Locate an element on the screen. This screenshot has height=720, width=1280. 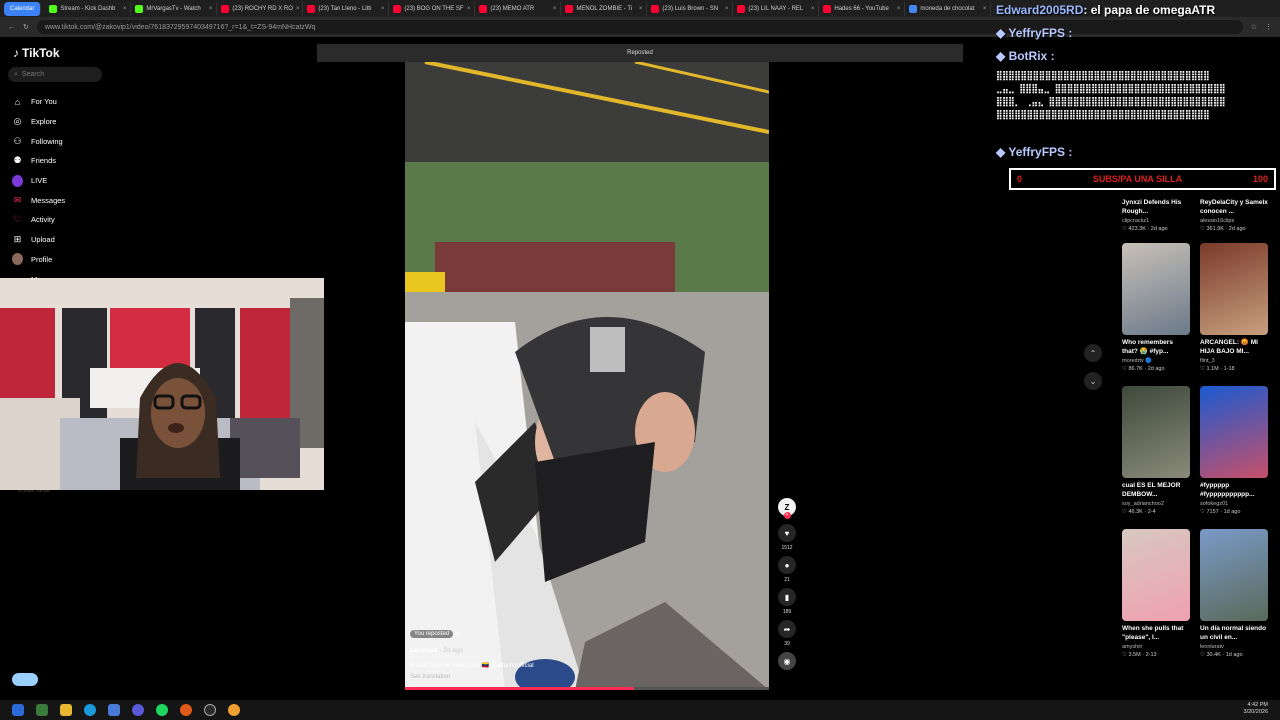
browser-tab: (23) LIL NAAY - REL × is located at coordinates (776, 8).